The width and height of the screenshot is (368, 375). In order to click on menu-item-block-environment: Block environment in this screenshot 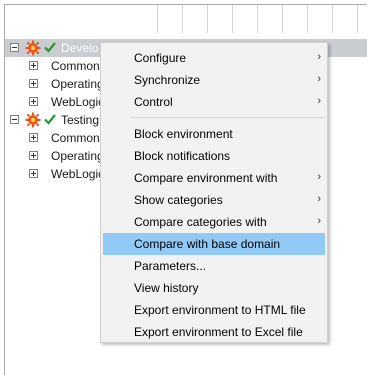, I will do `click(214, 134)`.